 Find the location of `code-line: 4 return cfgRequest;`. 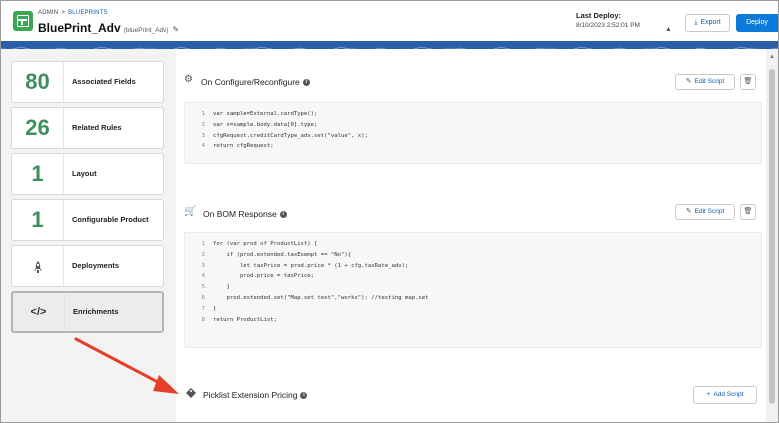

code-line: 4 return cfgRequest; is located at coordinates (237, 146).